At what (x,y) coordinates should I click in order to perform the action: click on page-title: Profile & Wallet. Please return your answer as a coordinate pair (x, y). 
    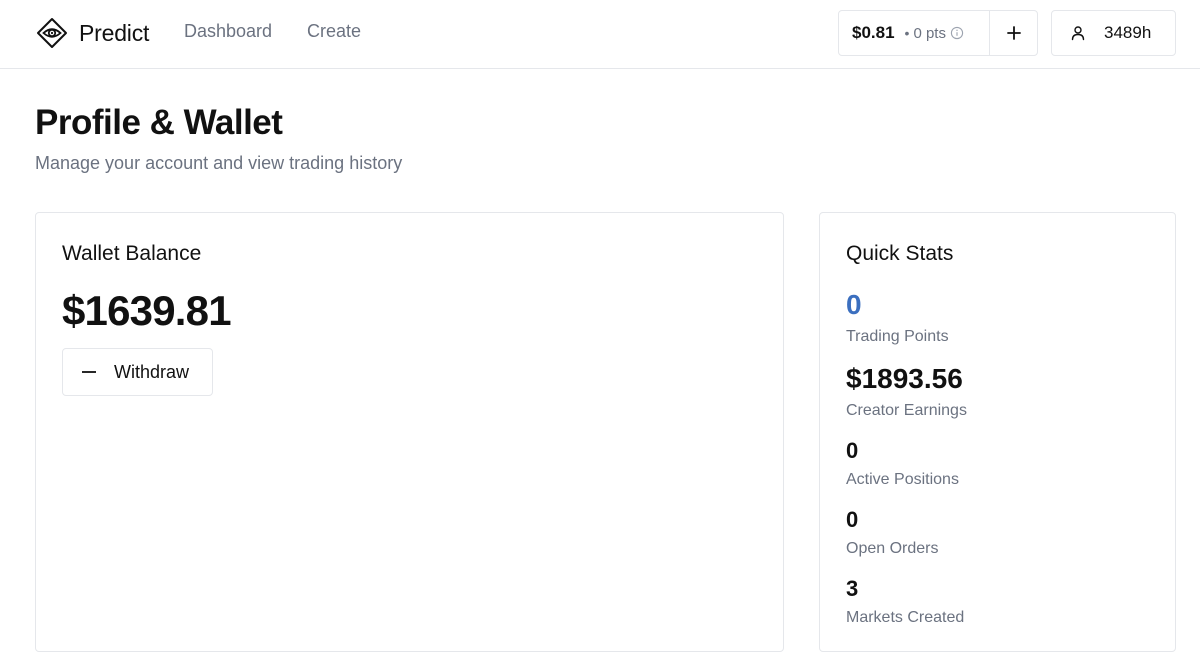
    Looking at the image, I should click on (159, 122).